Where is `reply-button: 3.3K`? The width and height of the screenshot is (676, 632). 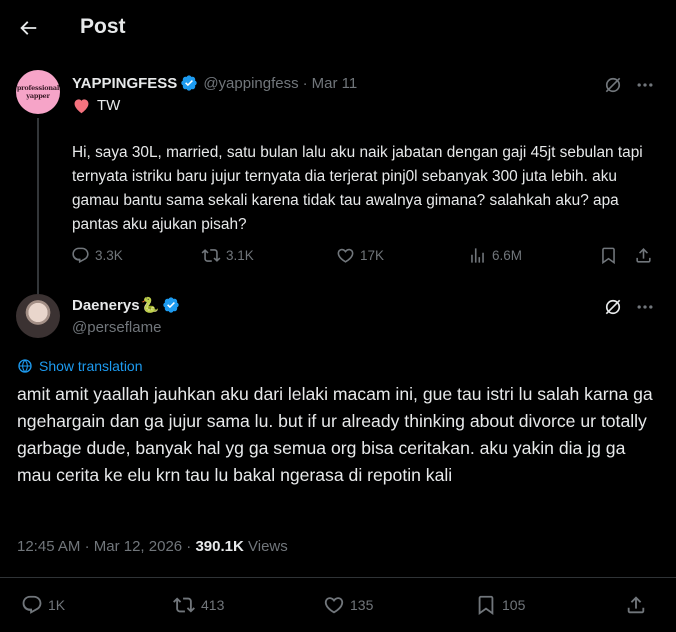
reply-button: 3.3K is located at coordinates (97, 255).